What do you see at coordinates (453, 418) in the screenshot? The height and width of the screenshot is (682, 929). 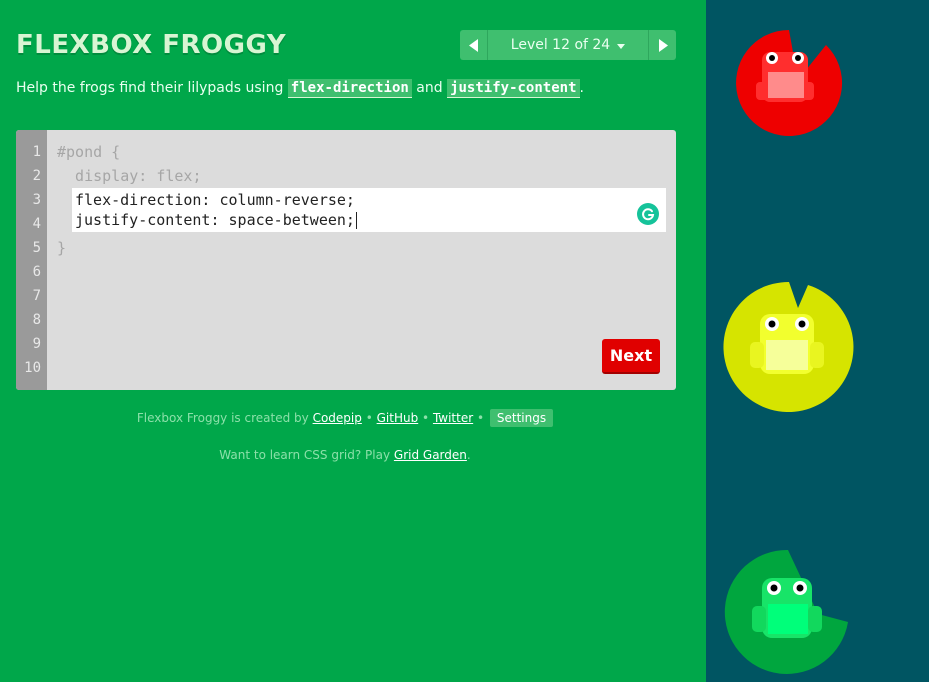 I see `twitter-link: Twitter` at bounding box center [453, 418].